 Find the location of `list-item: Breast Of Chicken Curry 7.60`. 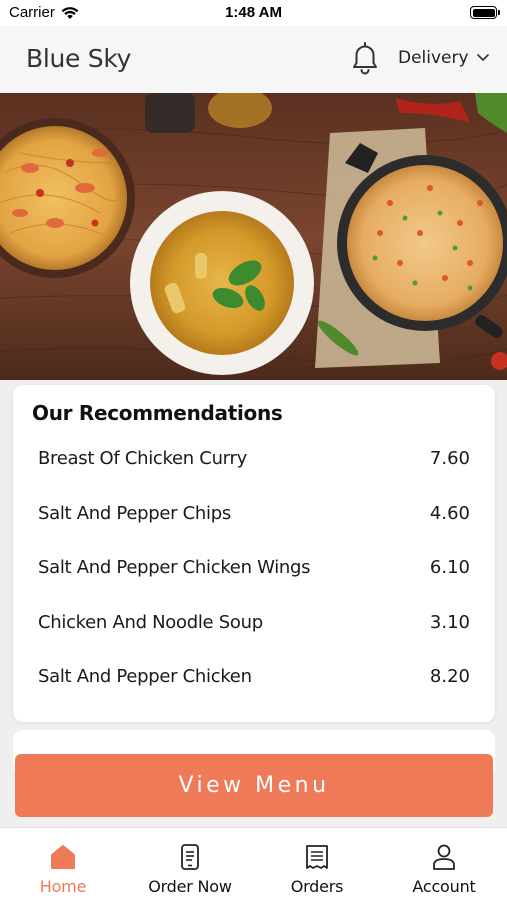

list-item: Breast Of Chicken Curry 7.60 is located at coordinates (254, 460).